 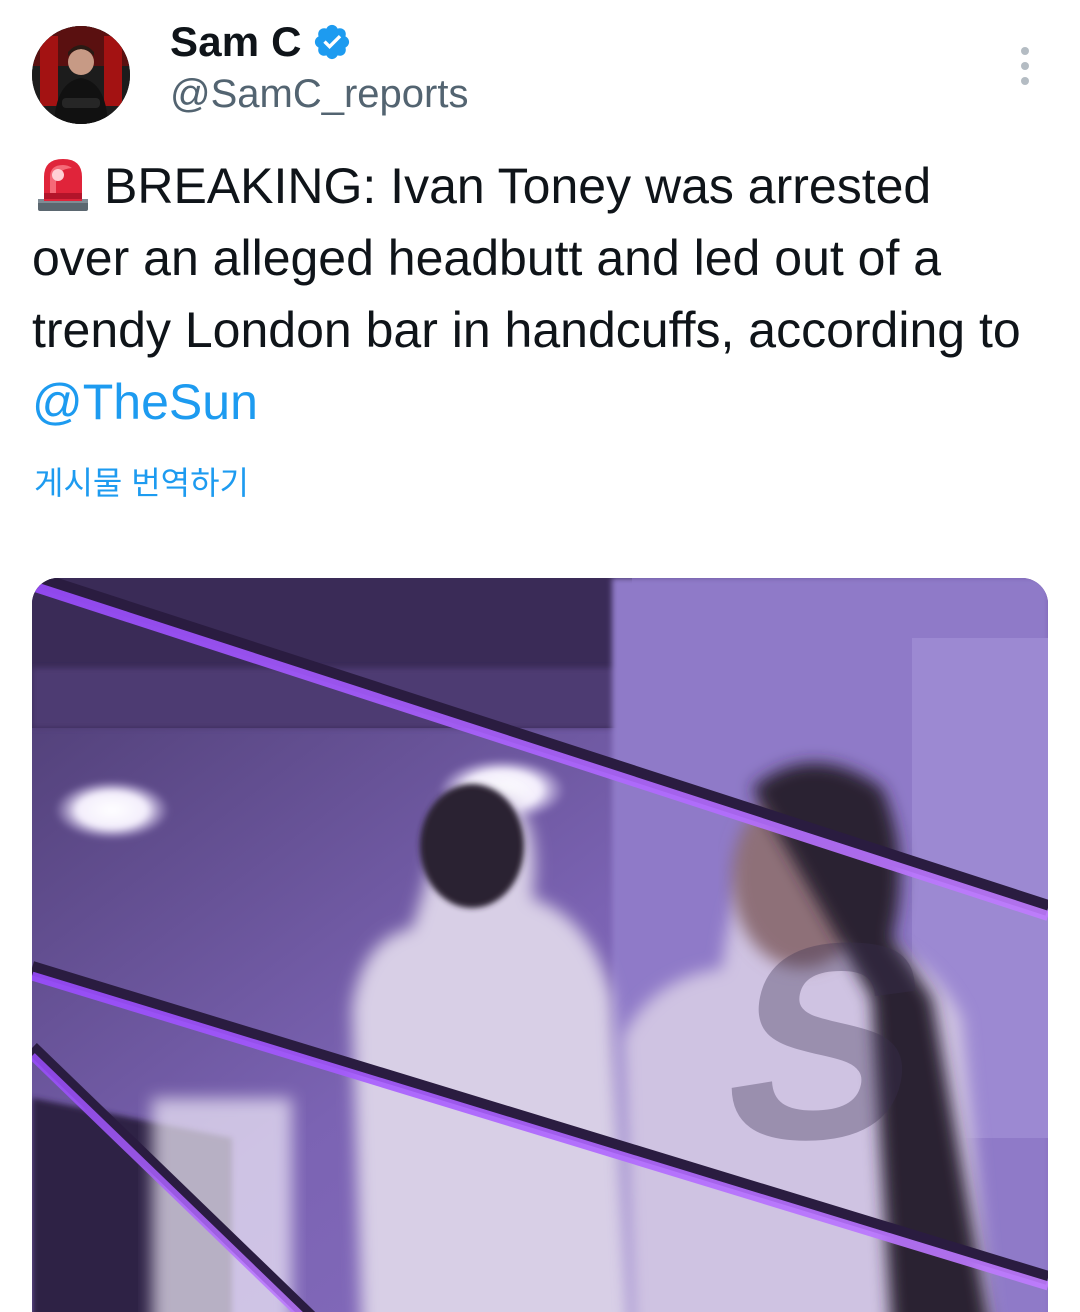 I want to click on author-handle: @SamC_reports, so click(x=319, y=94).